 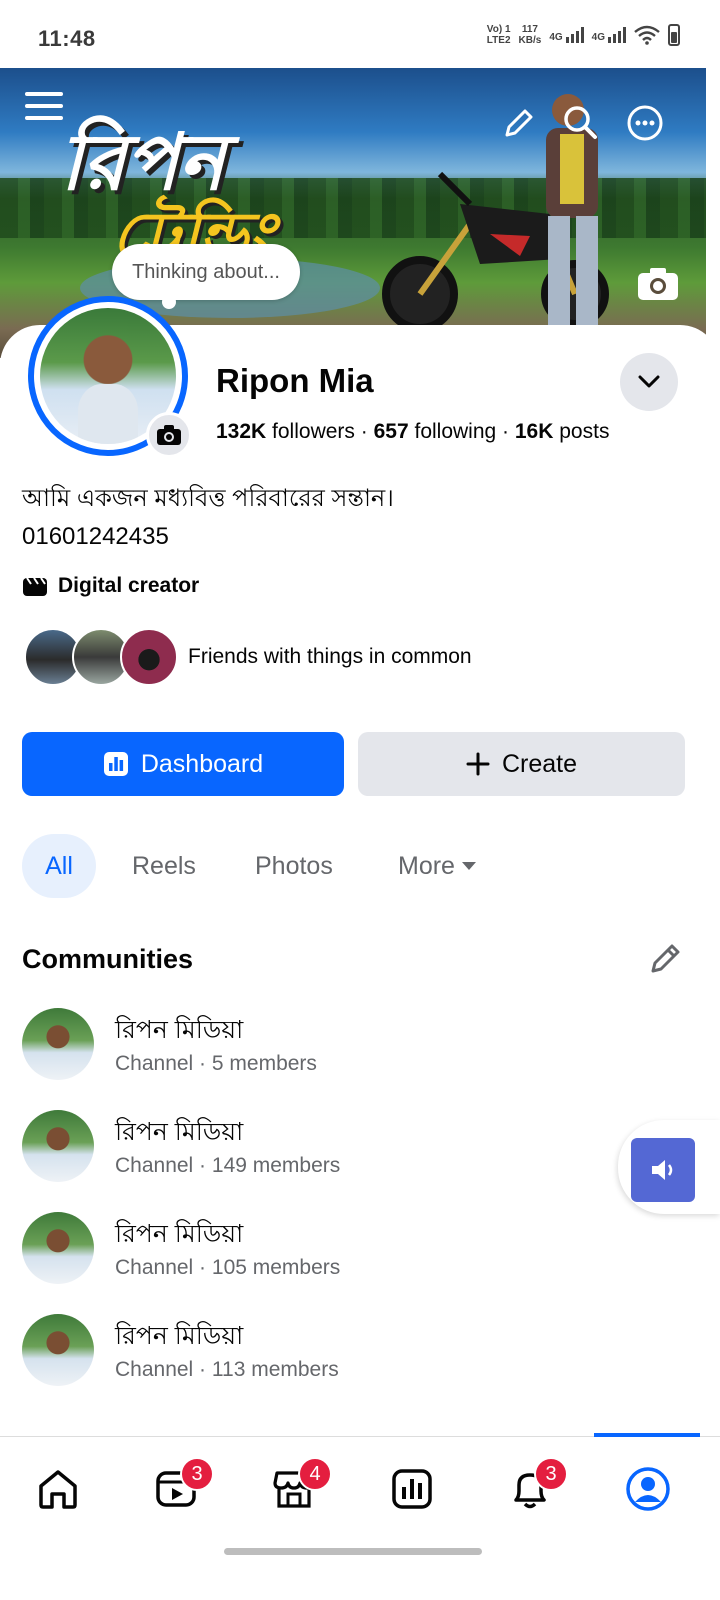 I want to click on create-label: Create, so click(x=539, y=763).